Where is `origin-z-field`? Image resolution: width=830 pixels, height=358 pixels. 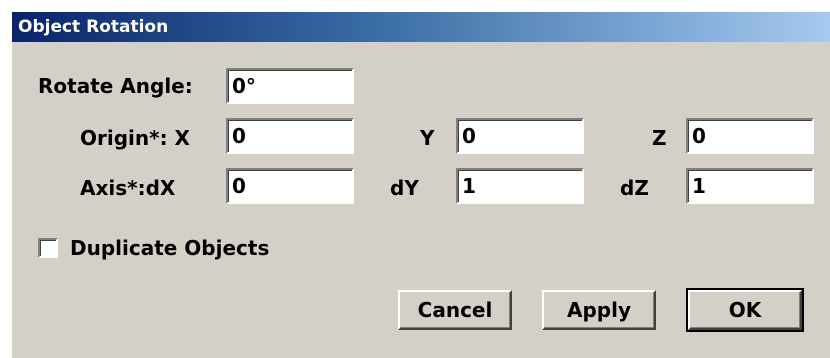
origin-z-field is located at coordinates (750, 136).